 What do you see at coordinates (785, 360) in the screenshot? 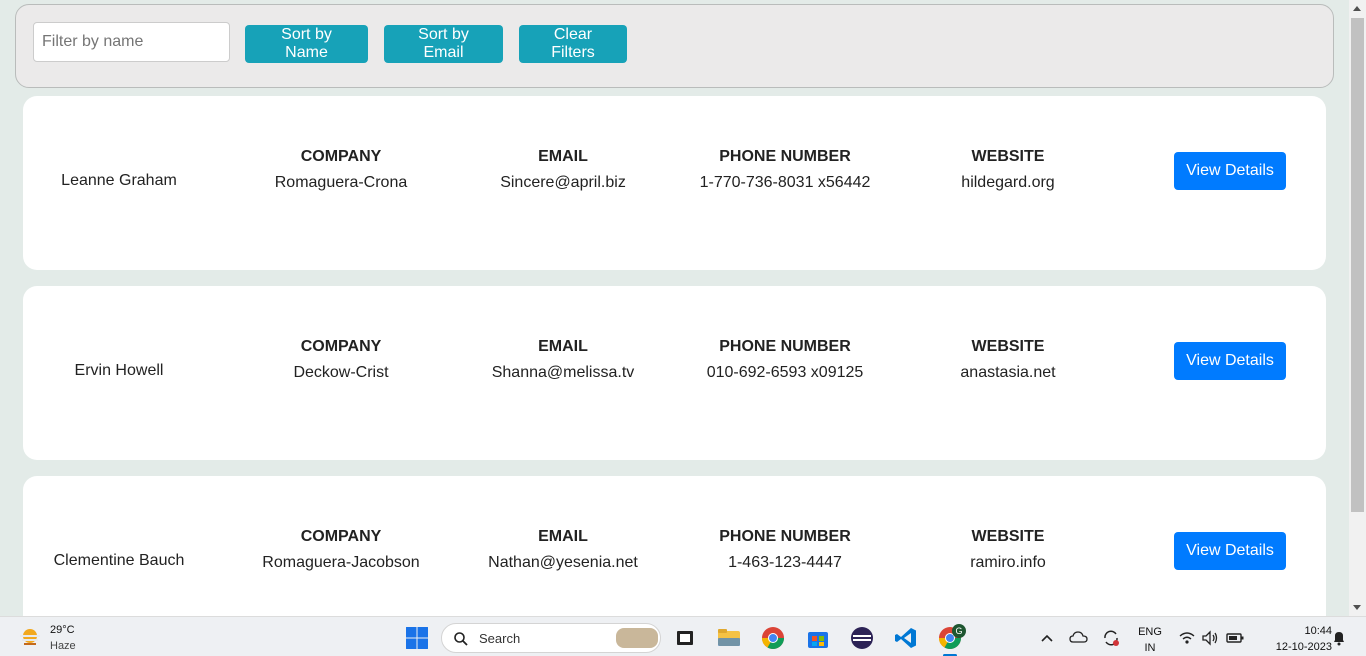
I see `phone-column: PHONE NUMBER 010-692-6593 x09125` at bounding box center [785, 360].